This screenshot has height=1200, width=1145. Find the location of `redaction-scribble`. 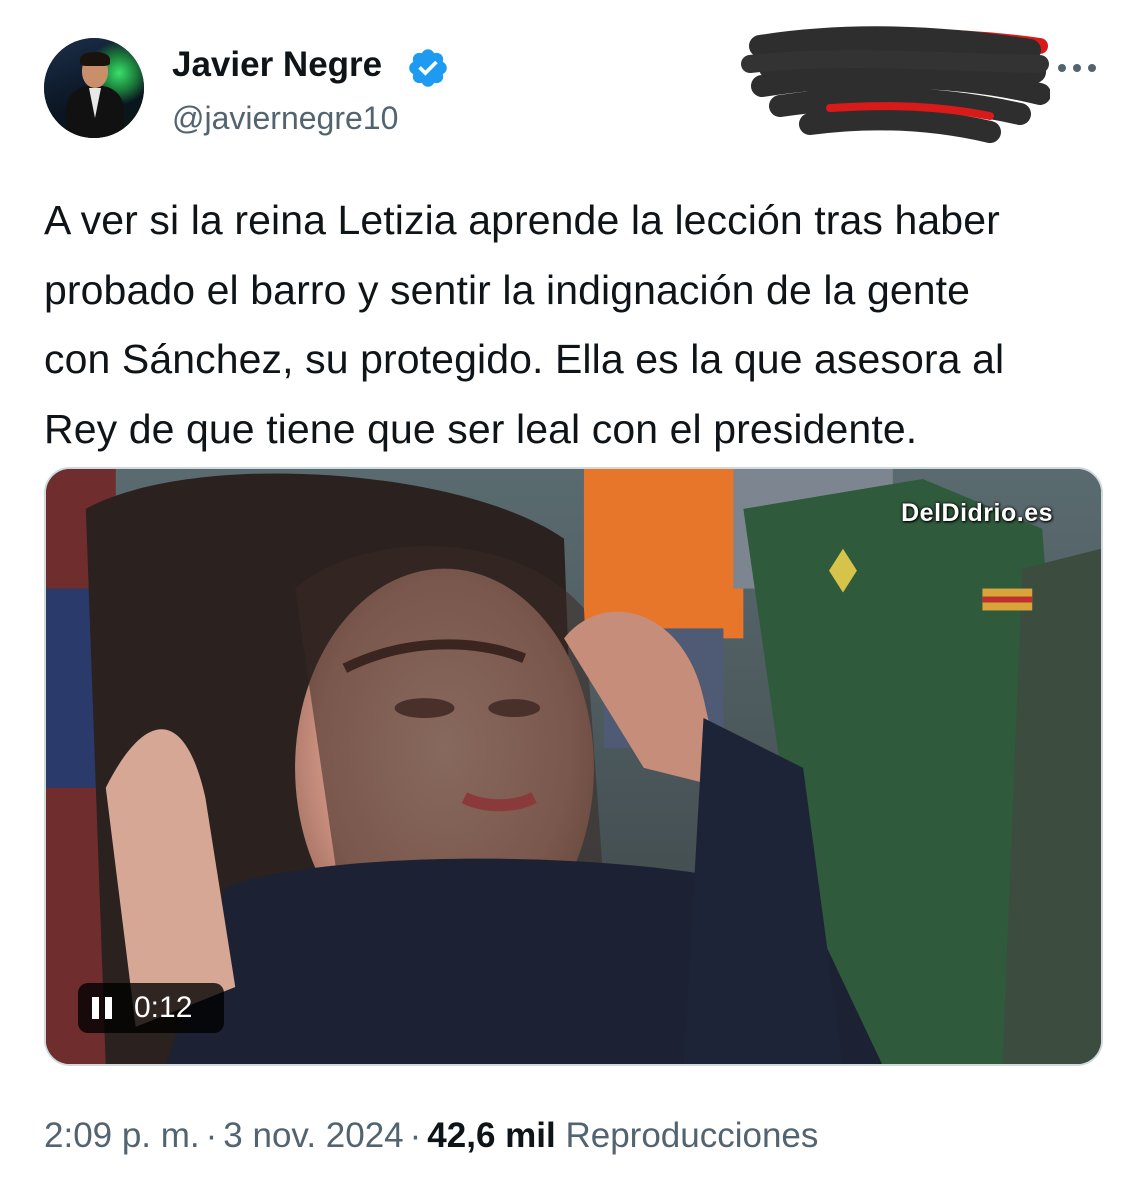

redaction-scribble is located at coordinates (895, 84).